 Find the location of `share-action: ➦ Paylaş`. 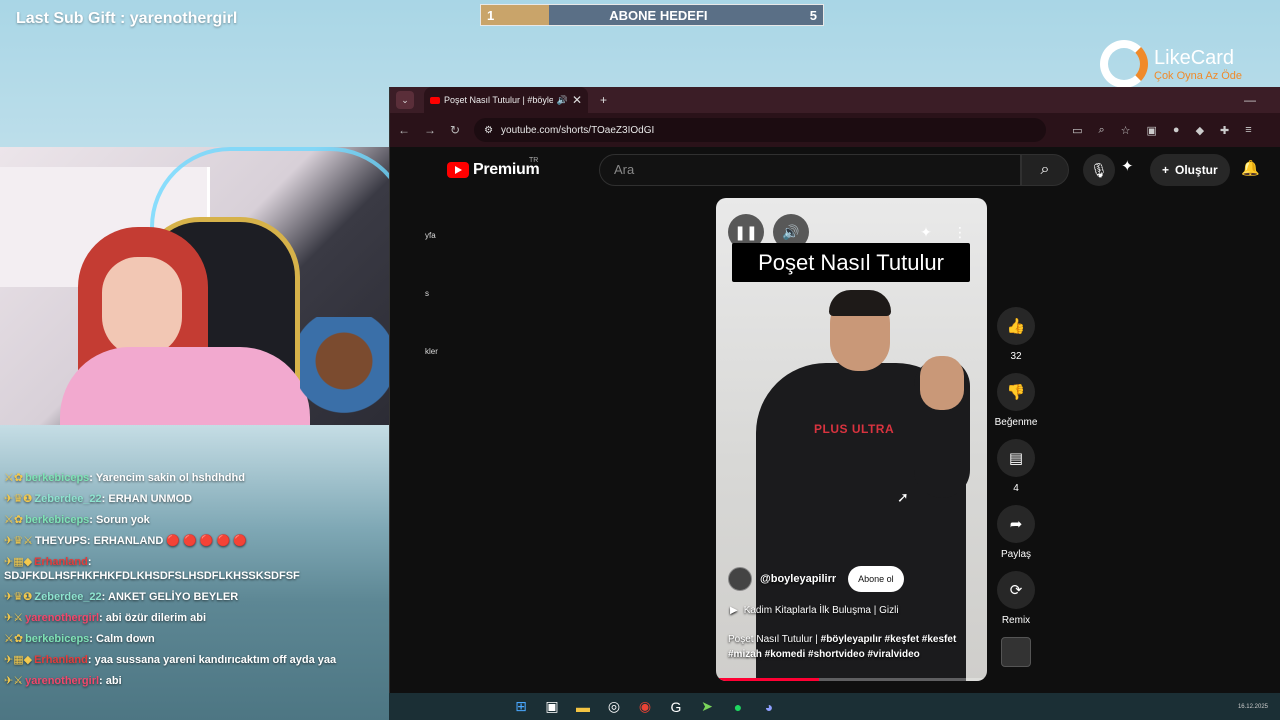

share-action: ➦ Paylaş is located at coordinates (1016, 532).